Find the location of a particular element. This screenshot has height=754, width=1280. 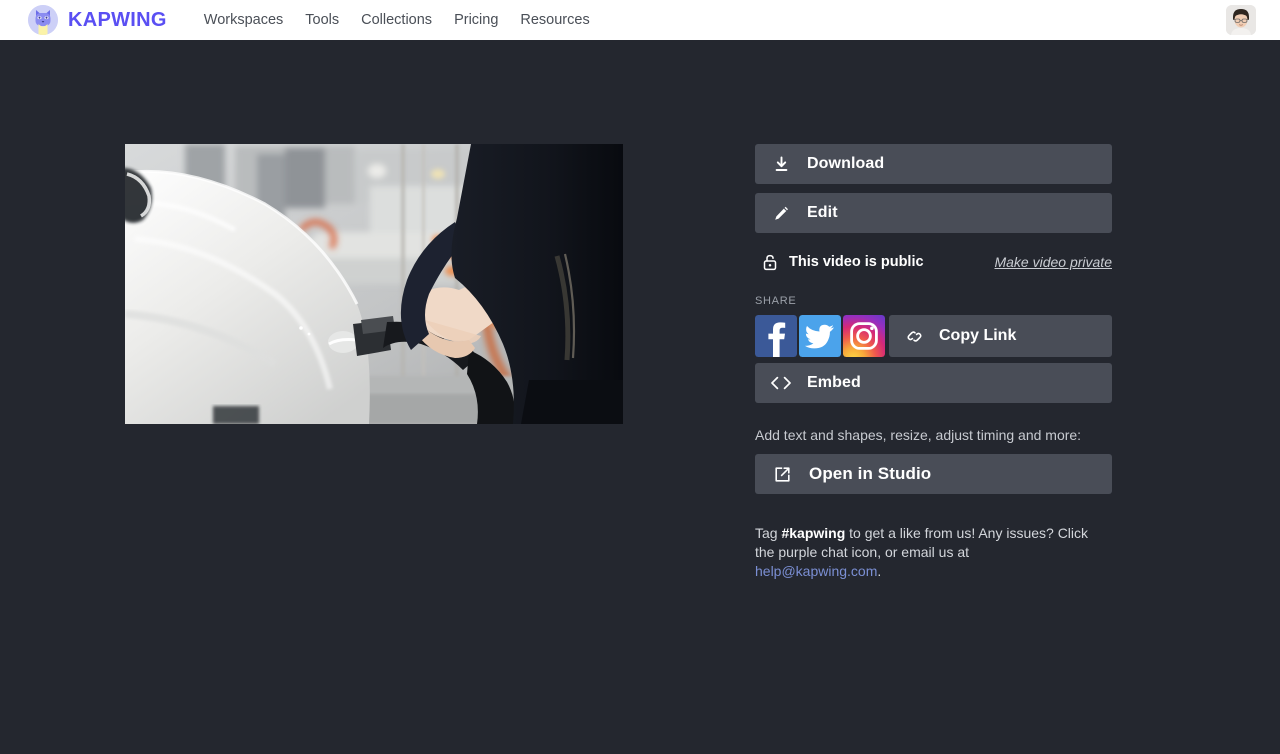

download-button: Download is located at coordinates (933, 164).